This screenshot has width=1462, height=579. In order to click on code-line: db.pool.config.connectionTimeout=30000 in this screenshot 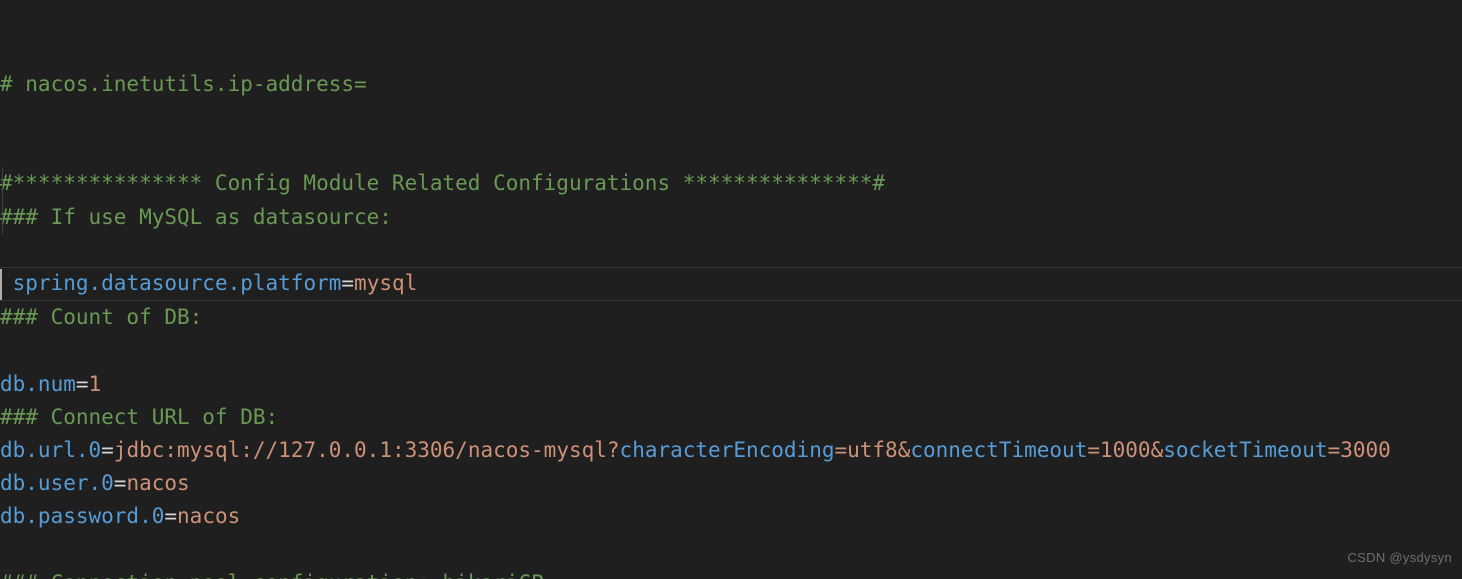, I will do `click(731, 550)`.